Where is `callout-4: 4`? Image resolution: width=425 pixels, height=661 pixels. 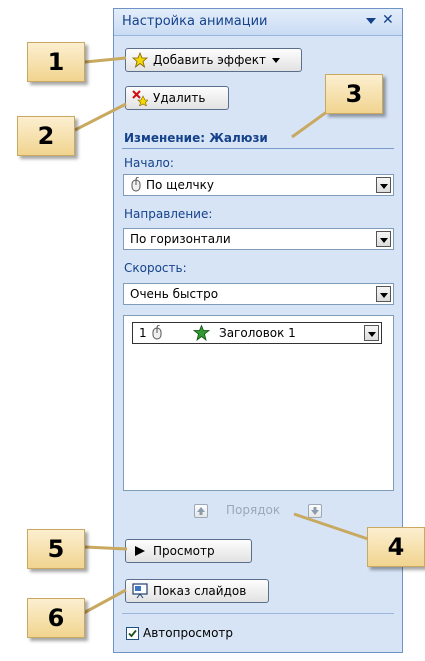
callout-4: 4 is located at coordinates (396, 547).